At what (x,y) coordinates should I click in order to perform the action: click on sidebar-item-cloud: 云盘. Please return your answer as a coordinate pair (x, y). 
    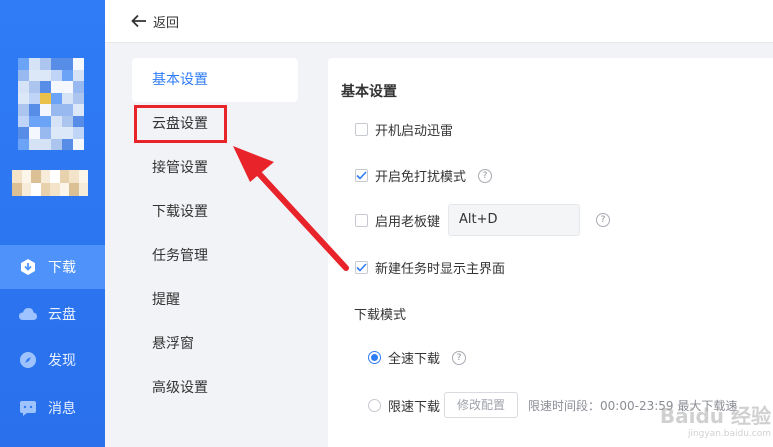
    Looking at the image, I should click on (52, 314).